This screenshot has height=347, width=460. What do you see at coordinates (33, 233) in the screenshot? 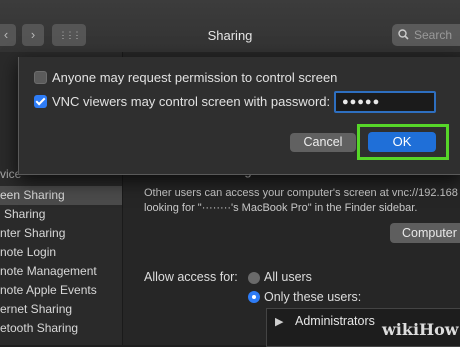
I see `sidebar-item-label: nter Sharing` at bounding box center [33, 233].